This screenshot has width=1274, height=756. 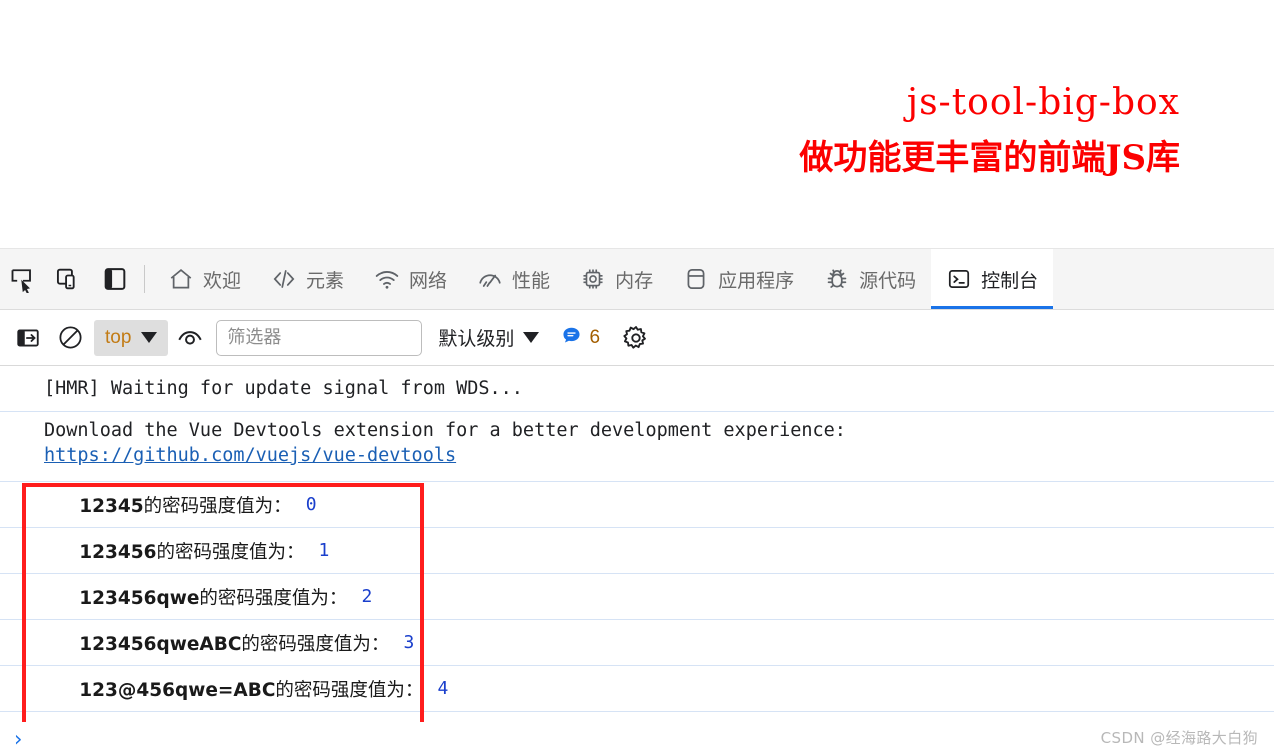 I want to click on tab-label: 元素, so click(x=325, y=281).